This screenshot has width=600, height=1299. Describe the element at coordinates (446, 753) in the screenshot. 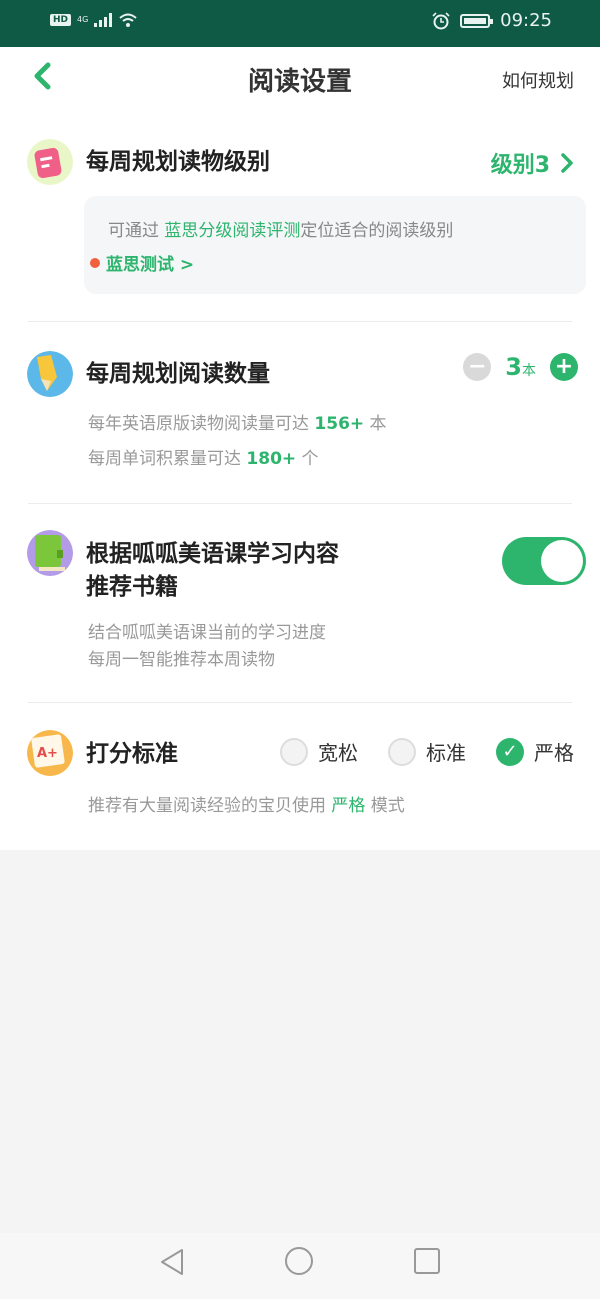

I see `radio-standard-label: 标准` at that location.